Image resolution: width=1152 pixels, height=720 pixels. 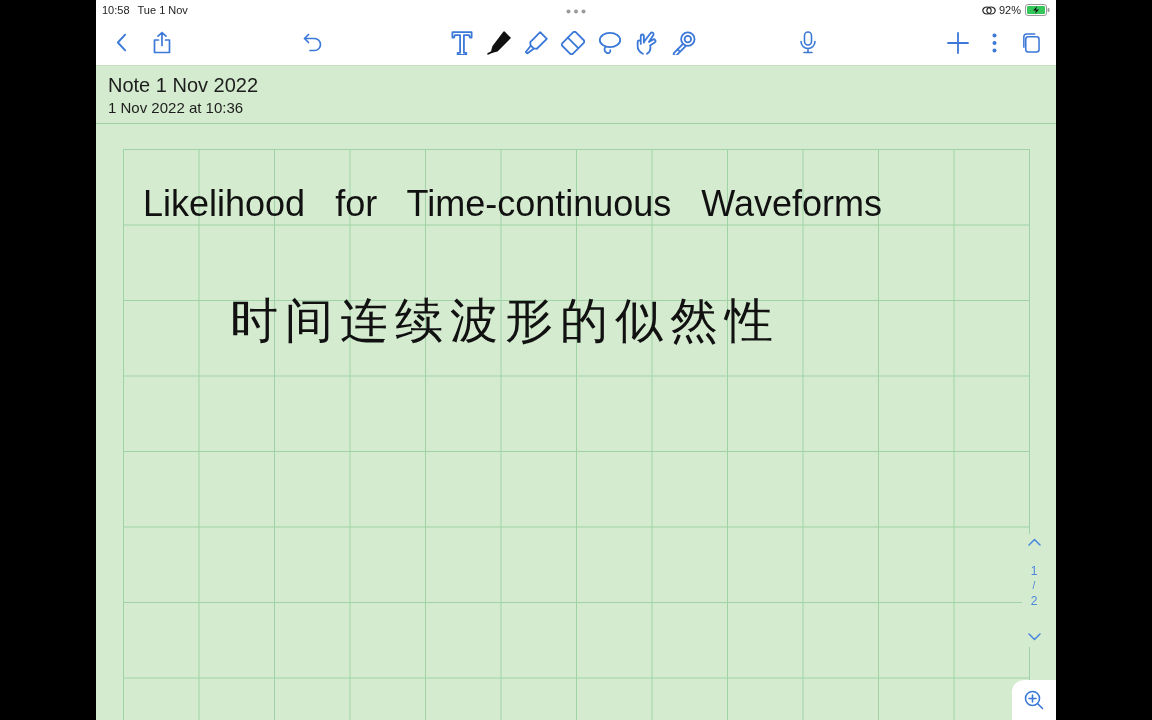 I want to click on page-number: 1, so click(x=1034, y=571).